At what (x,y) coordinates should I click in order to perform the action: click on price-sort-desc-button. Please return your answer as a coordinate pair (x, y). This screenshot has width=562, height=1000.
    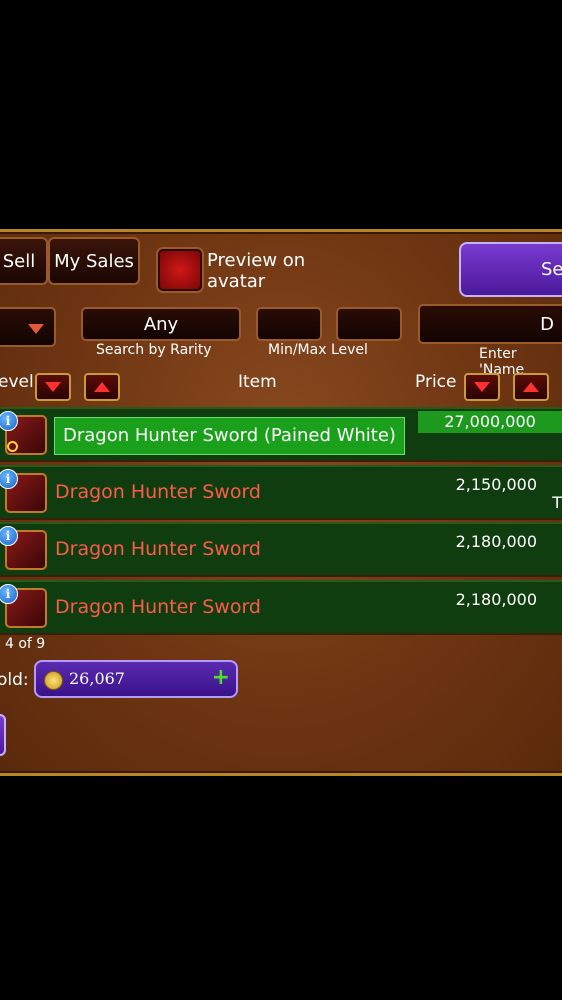
    Looking at the image, I should click on (482, 387).